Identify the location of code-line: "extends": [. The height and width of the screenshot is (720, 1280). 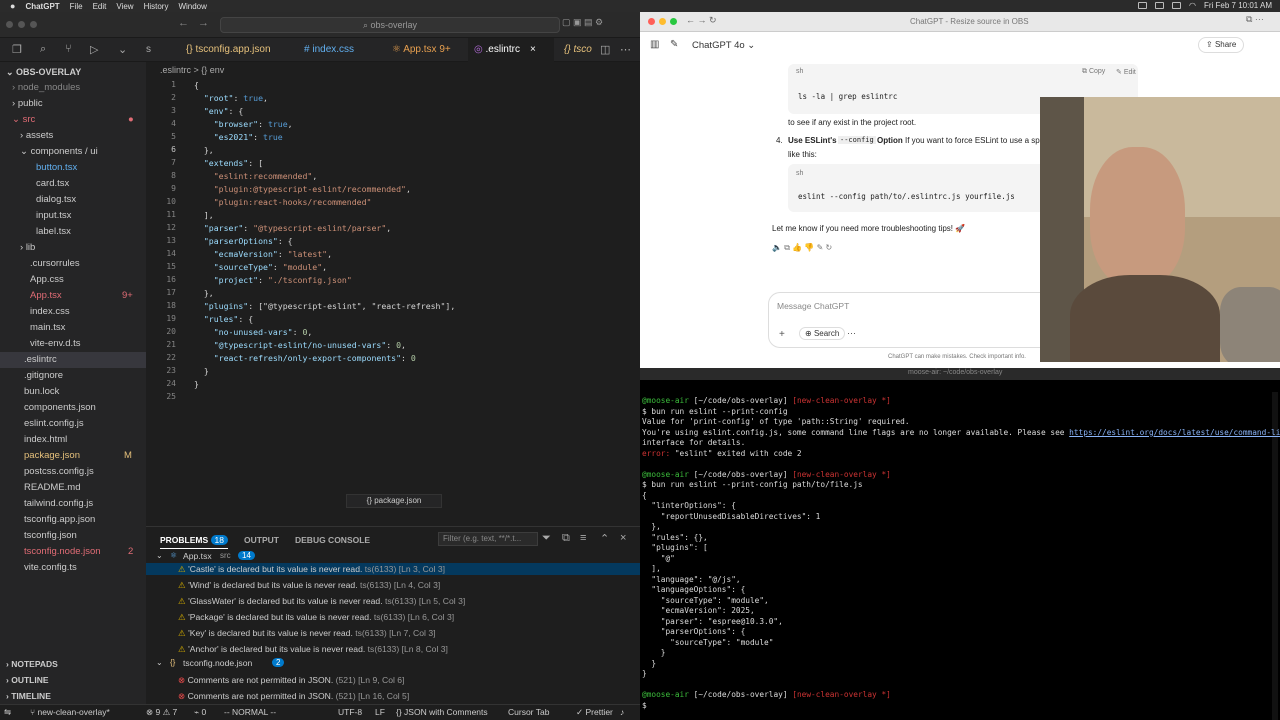
(228, 163).